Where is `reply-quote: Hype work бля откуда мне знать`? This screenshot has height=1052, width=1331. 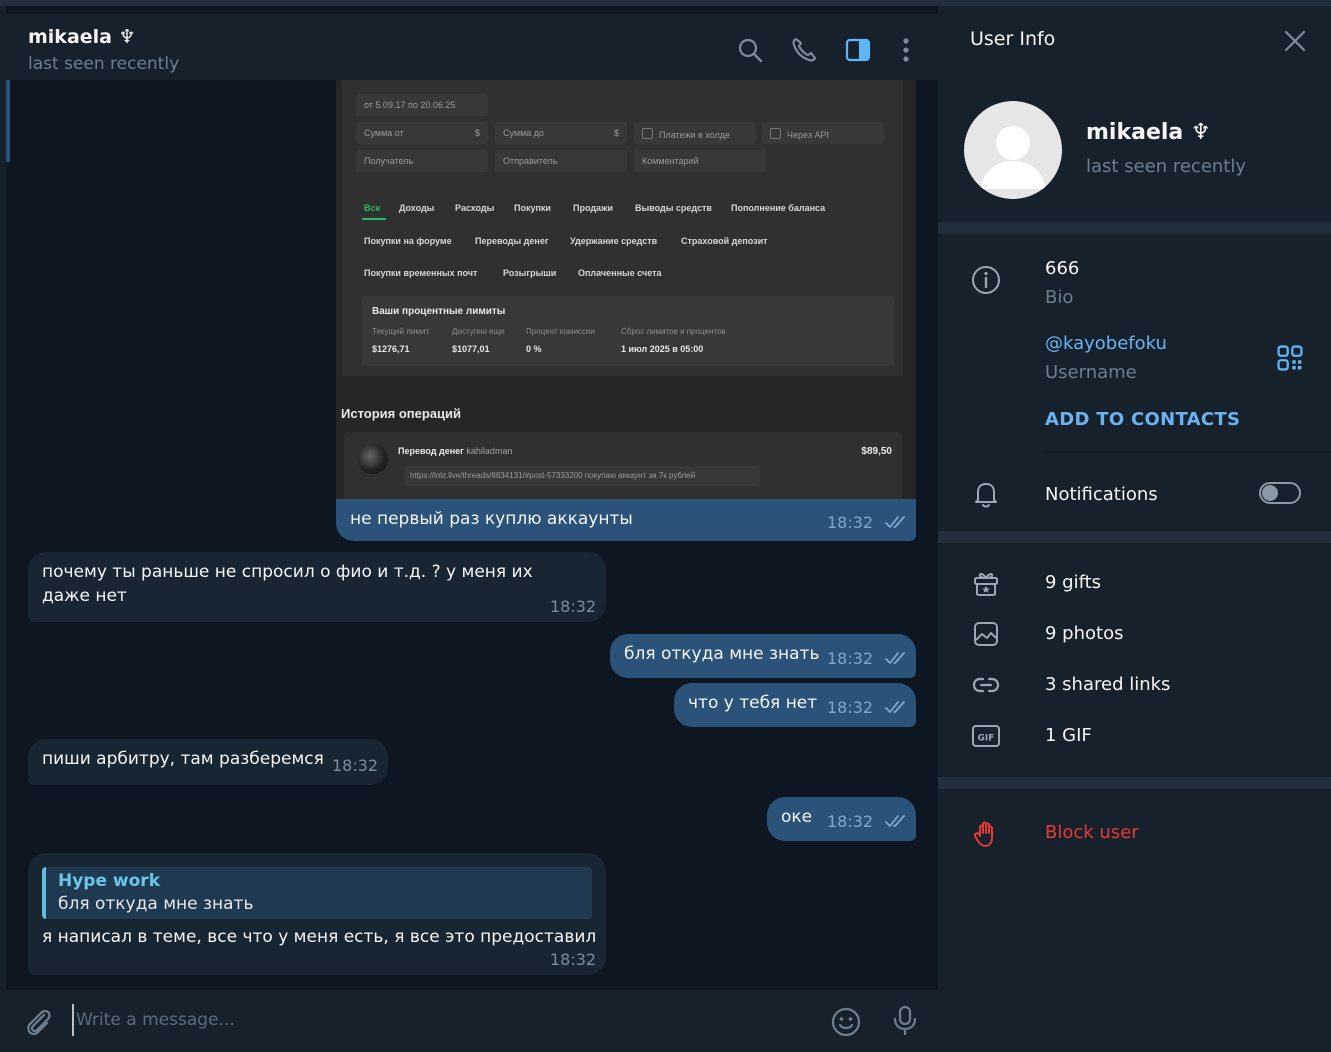 reply-quote: Hype work бля откуда мне знать is located at coordinates (317, 893).